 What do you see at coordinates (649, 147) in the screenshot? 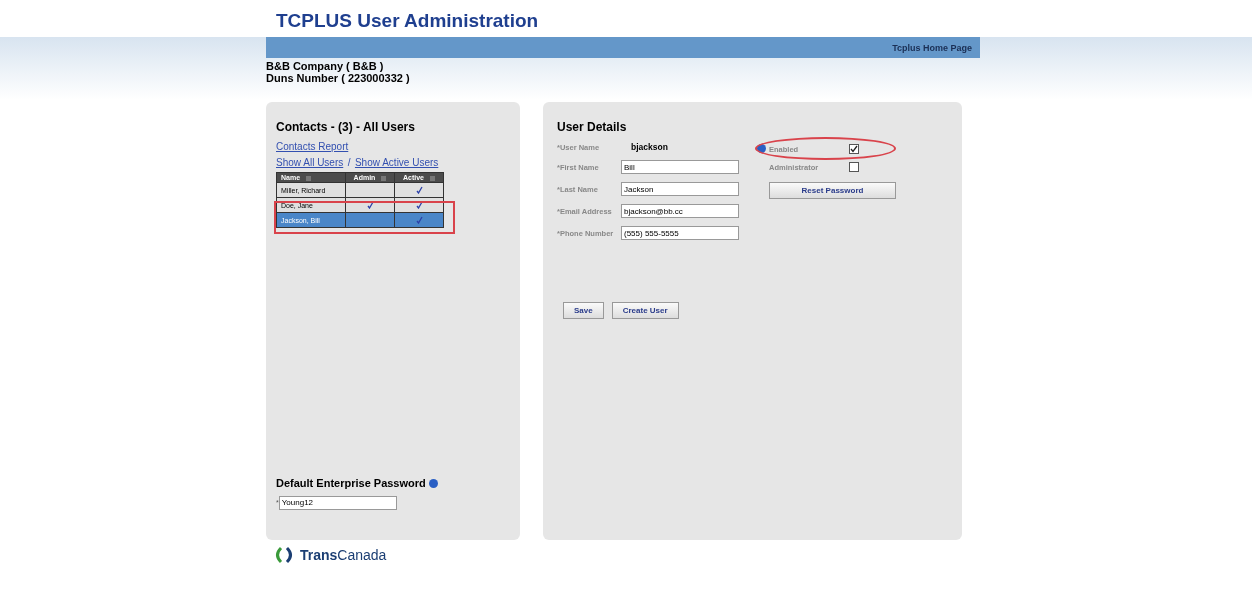
I see `user-name-value: bjackson` at bounding box center [649, 147].